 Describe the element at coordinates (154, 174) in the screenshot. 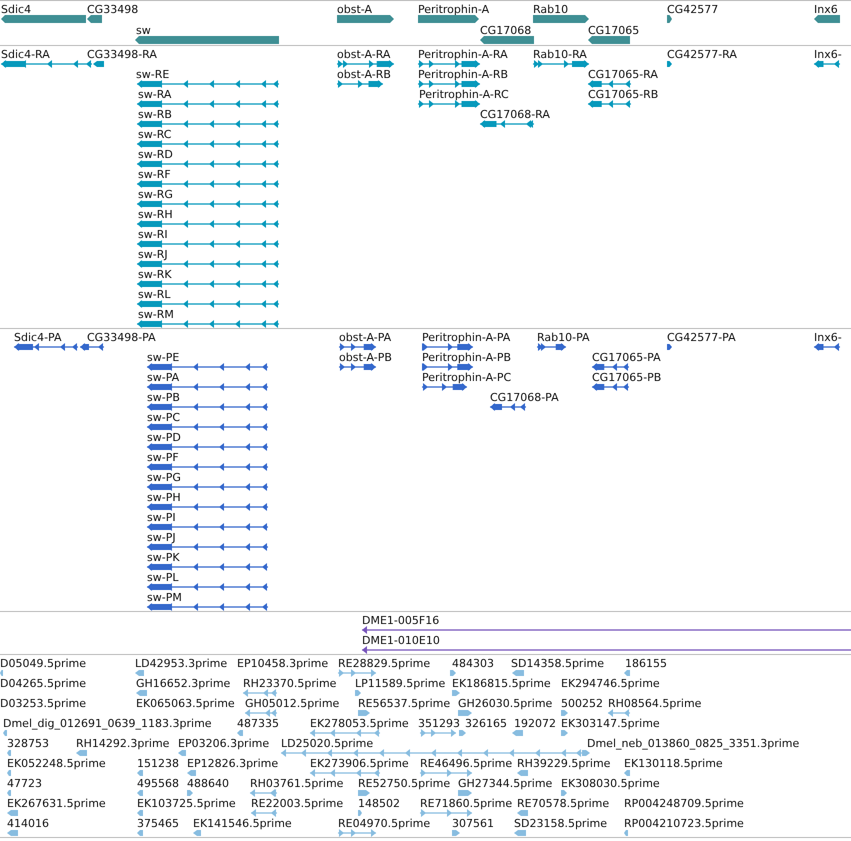

I see `feature-label: sw-RF` at that location.